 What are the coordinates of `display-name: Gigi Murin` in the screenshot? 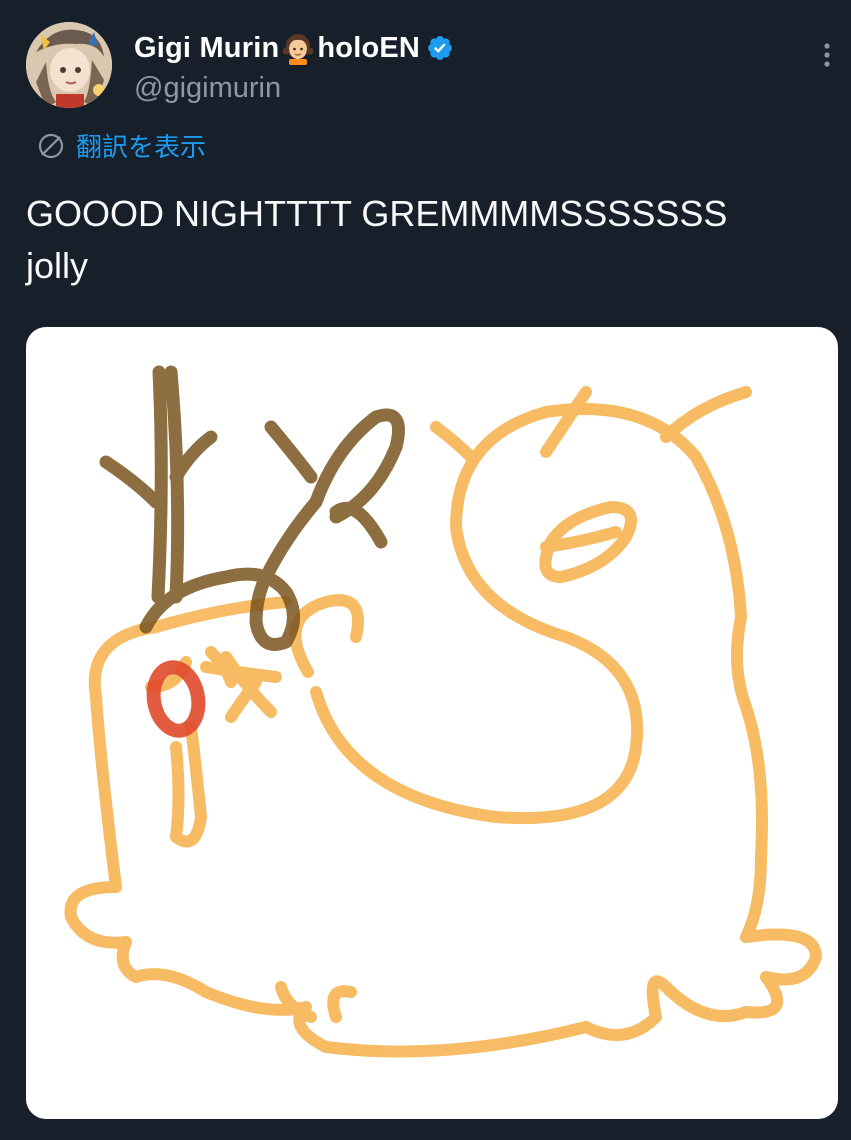 It's located at (206, 48).